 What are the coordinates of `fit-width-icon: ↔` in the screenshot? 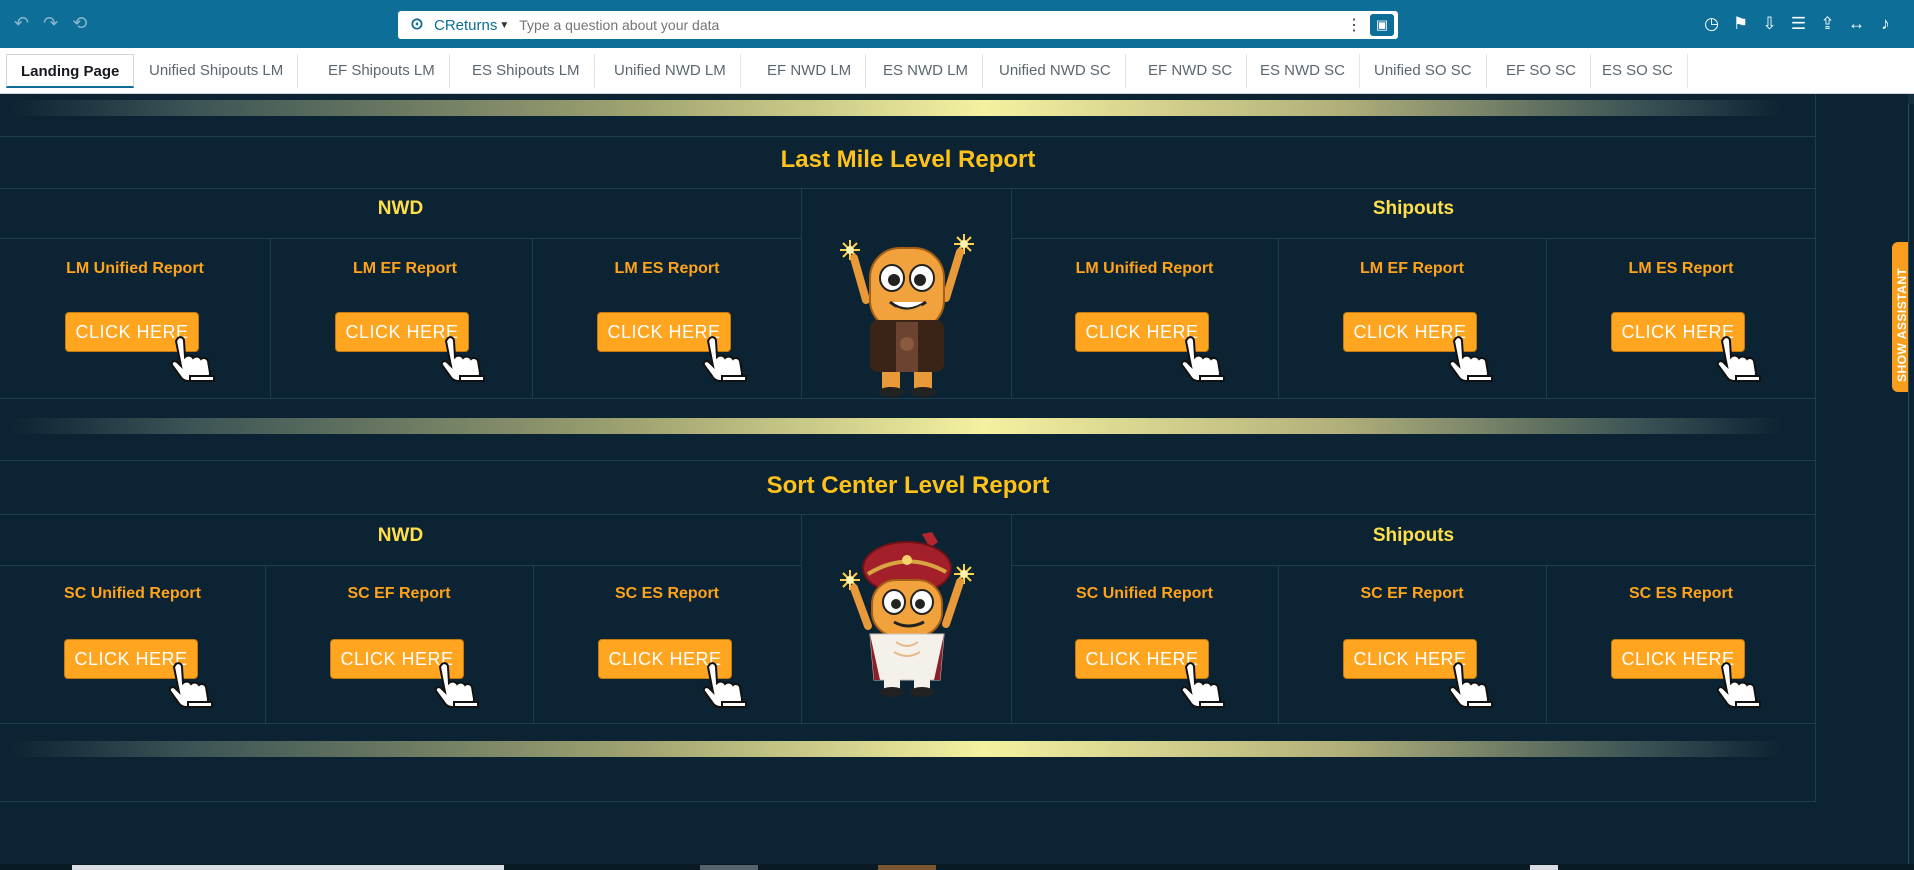 It's located at (1856, 24).